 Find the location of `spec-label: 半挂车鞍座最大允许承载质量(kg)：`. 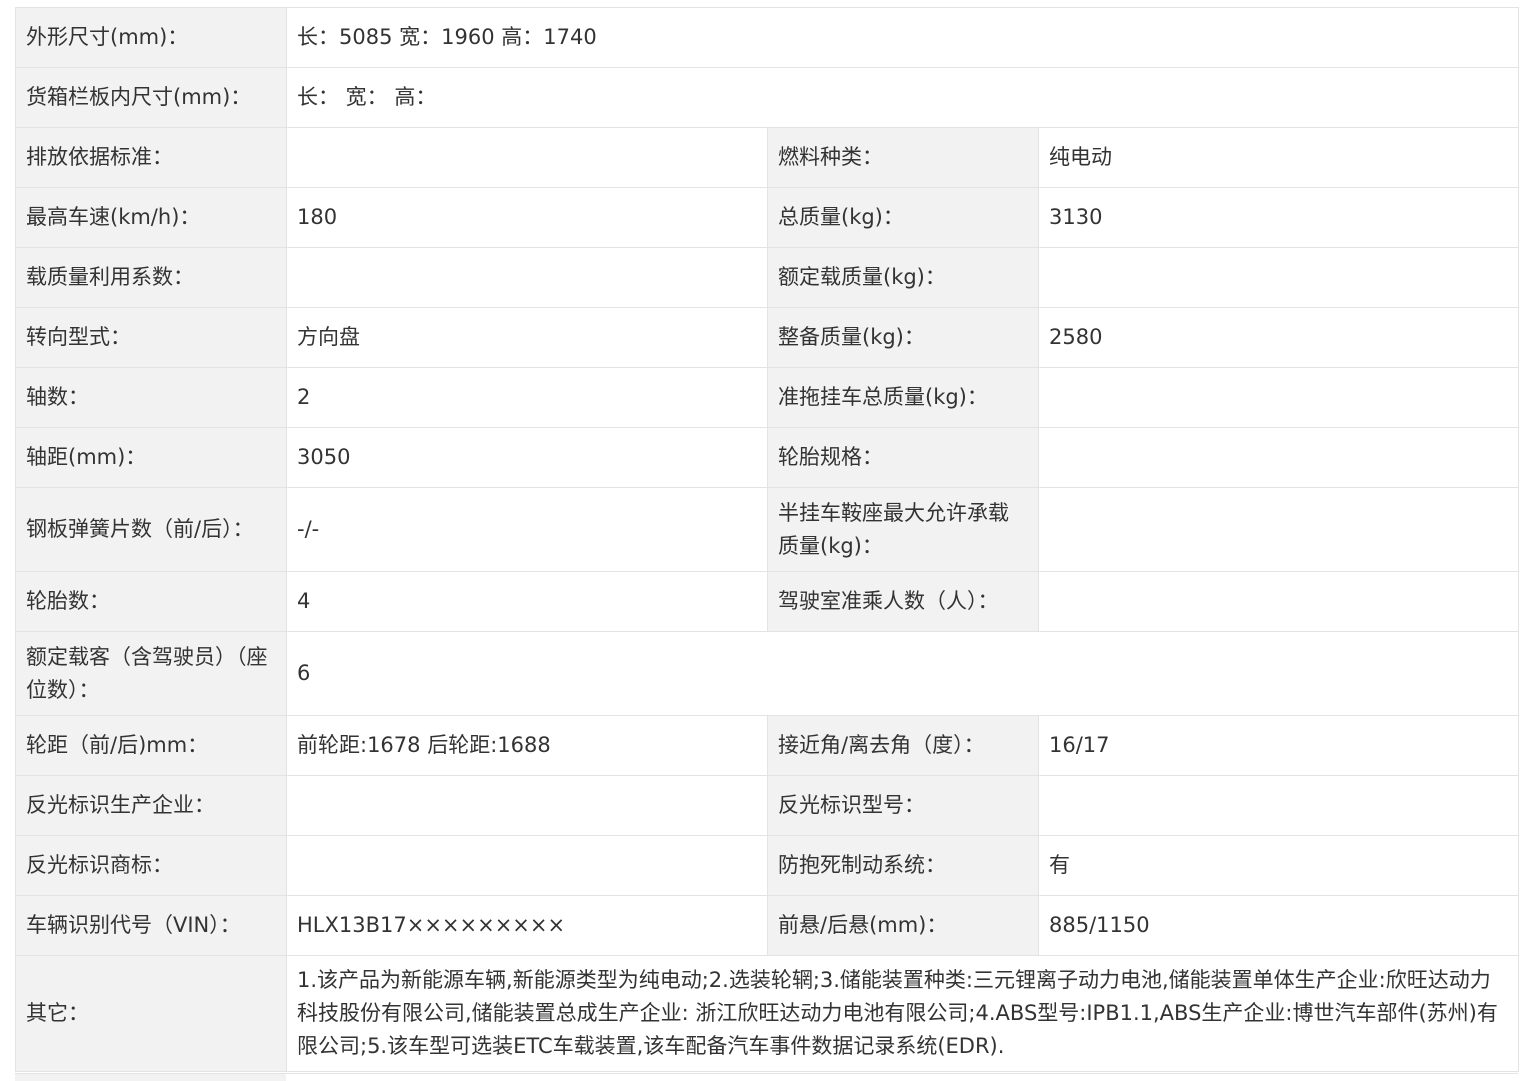

spec-label: 半挂车鞍座最大允许承载质量(kg)： is located at coordinates (903, 529).